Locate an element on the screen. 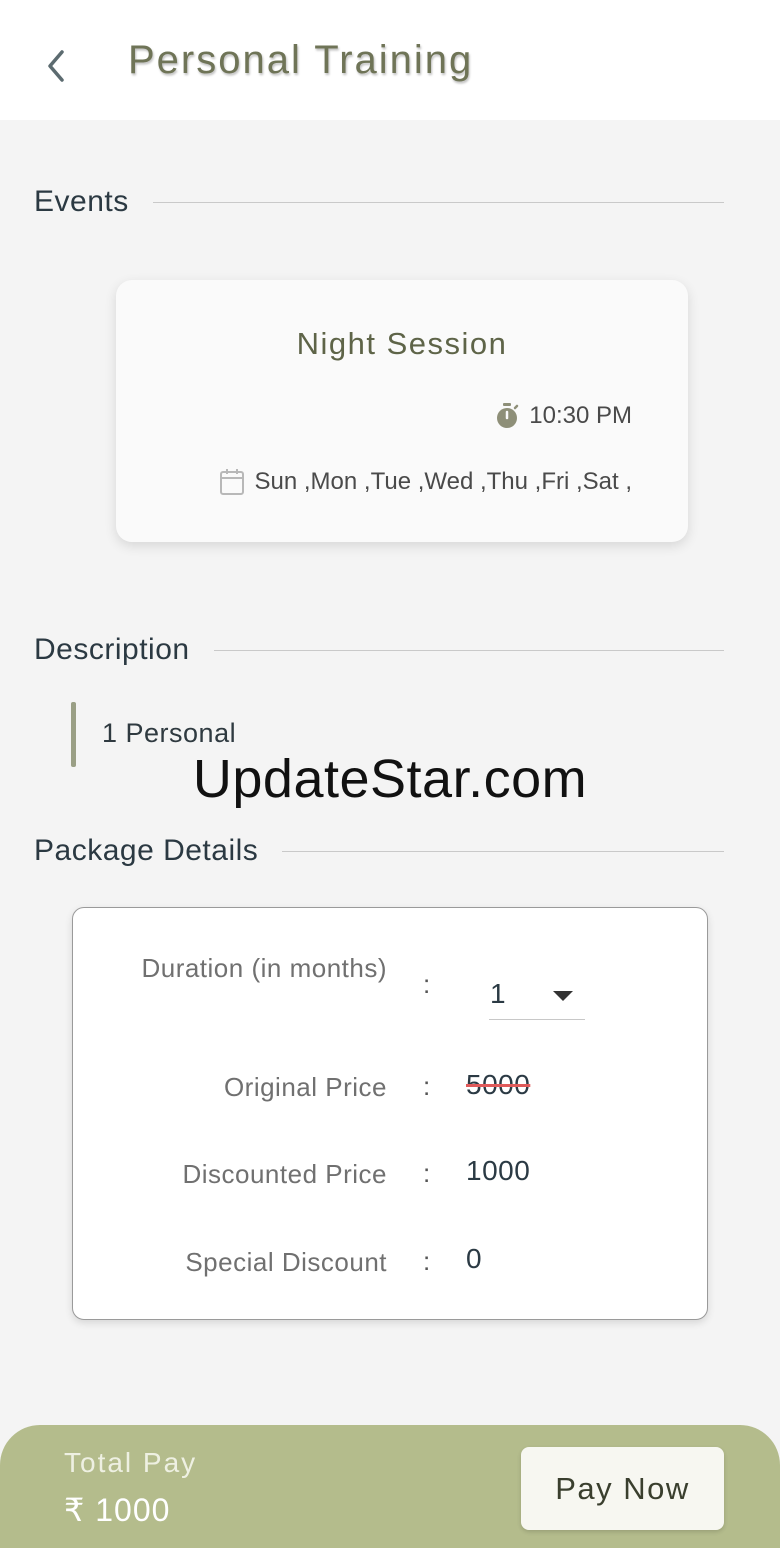 This screenshot has width=780, height=1548. discounted-price-label: Discounted Price is located at coordinates (284, 1174).